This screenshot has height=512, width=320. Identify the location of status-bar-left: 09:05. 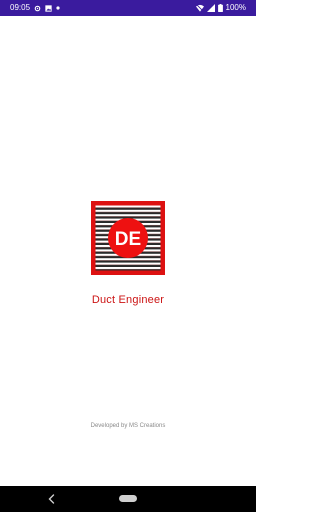
(35, 8).